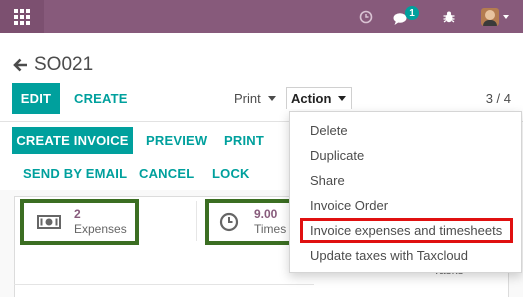 This screenshot has width=523, height=297. Describe the element at coordinates (75, 173) in the screenshot. I see `send-by-email-button: SEND BY EMAIL` at that location.